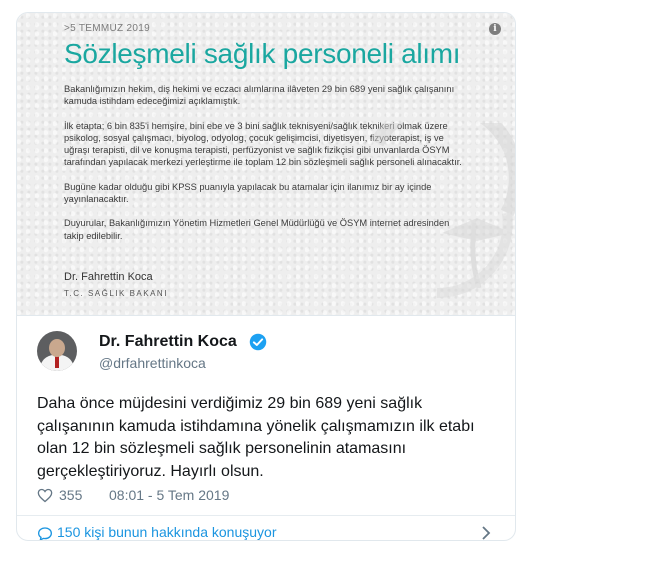 The width and height of the screenshot is (670, 561). What do you see at coordinates (258, 342) in the screenshot?
I see `verified-badge-icon` at bounding box center [258, 342].